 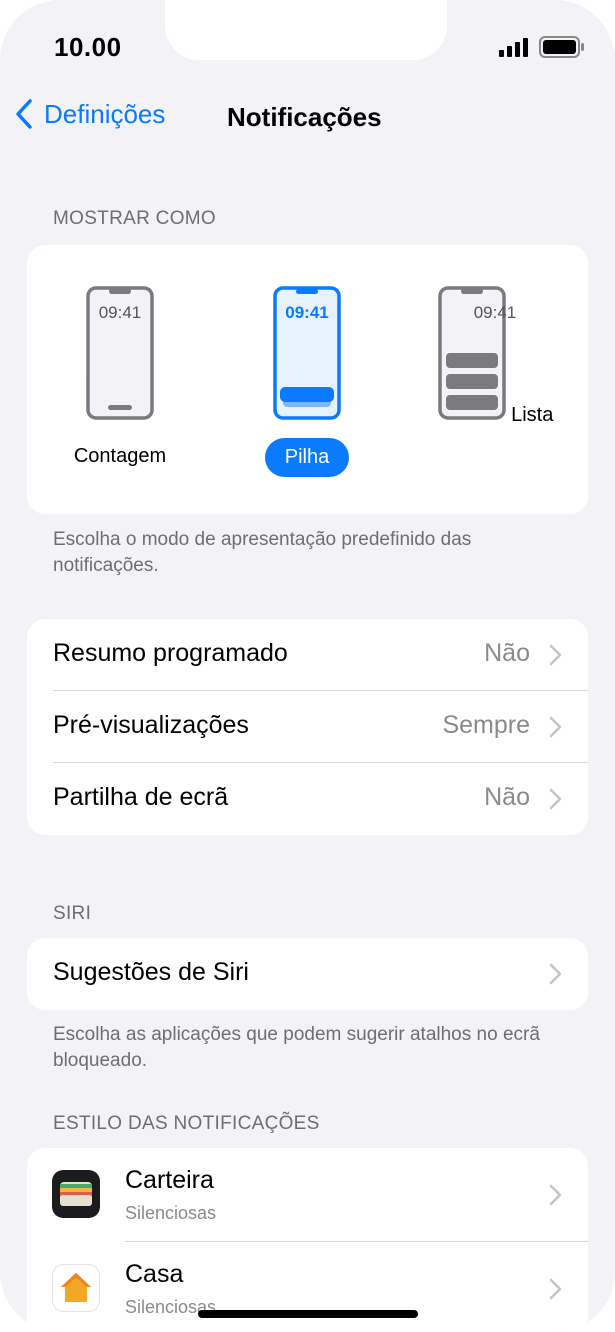 I want to click on display-option-stack: 09:41 Pilha, so click(x=307, y=381).